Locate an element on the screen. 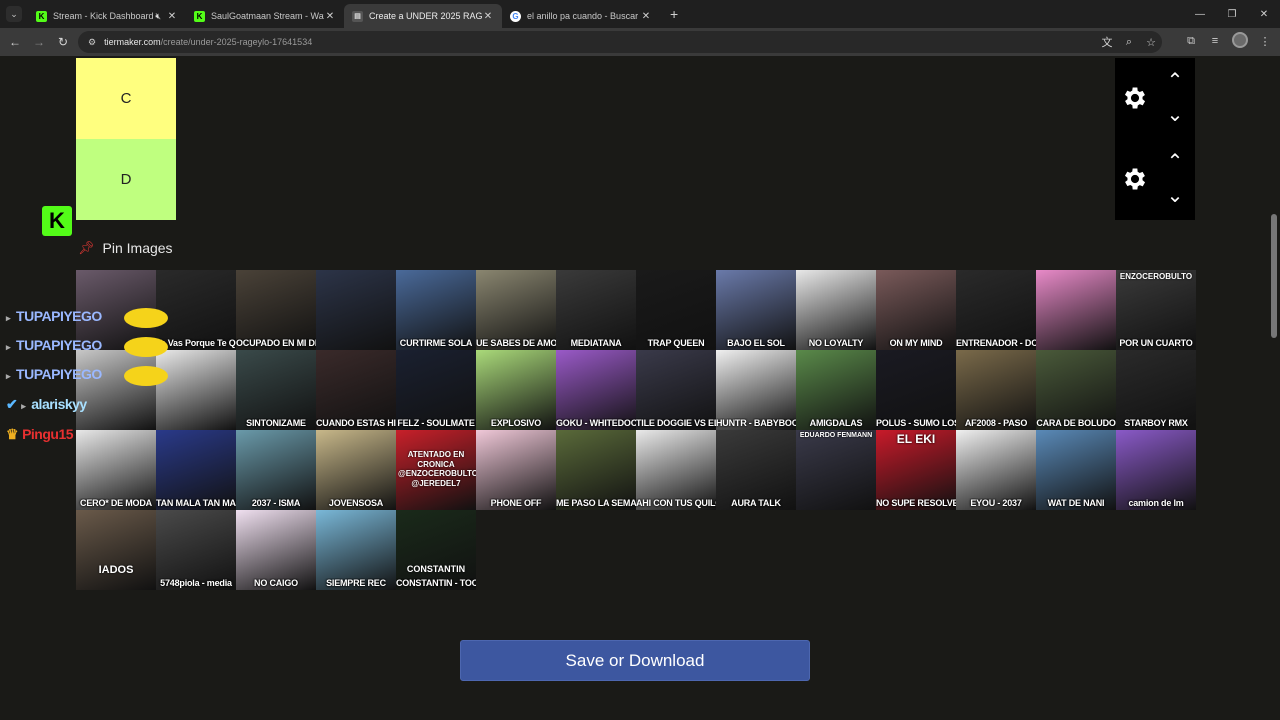 Image resolution: width=1280 pixels, height=720 pixels. tier-image-tile: JOVENSOSA is located at coordinates (356, 470).